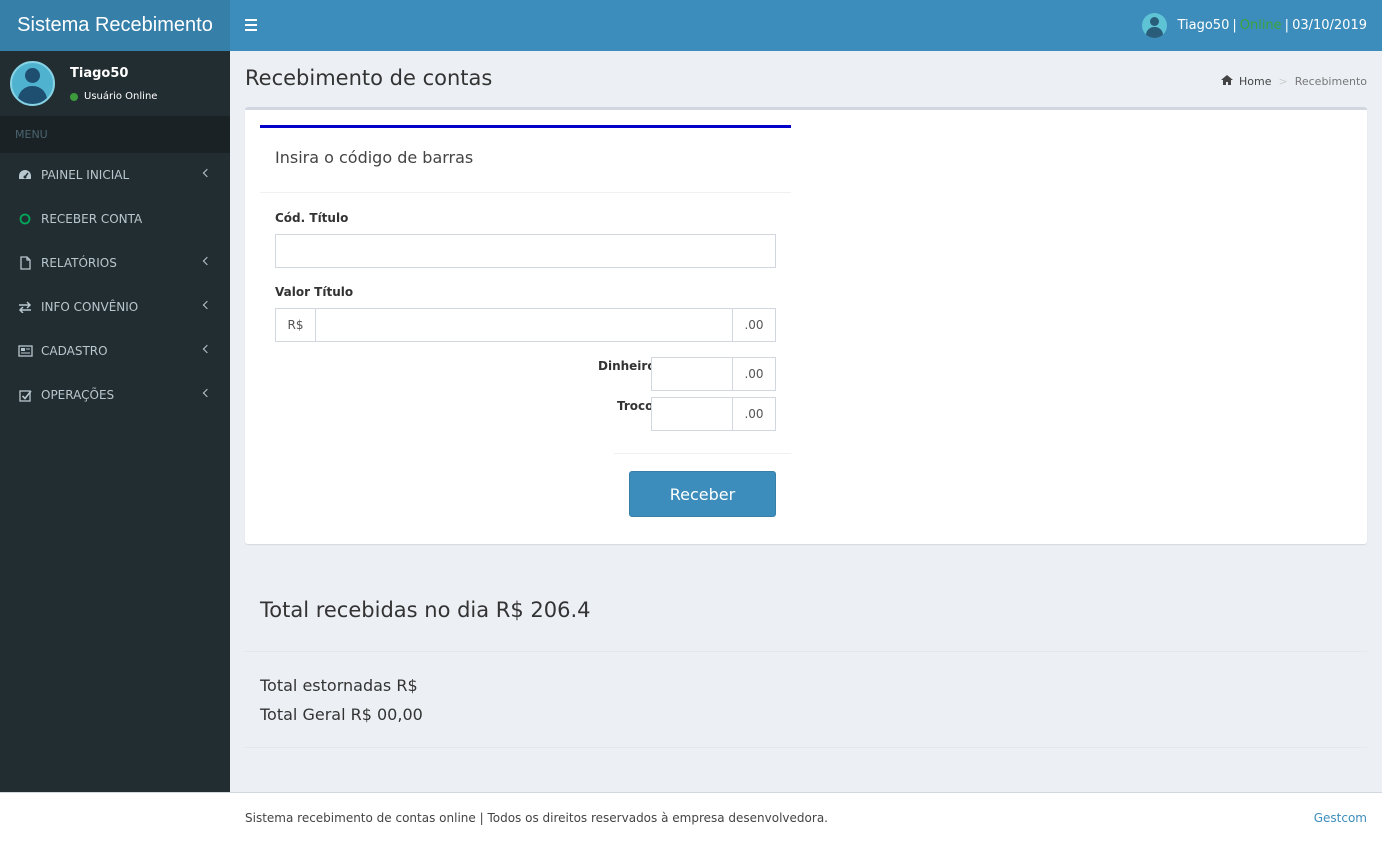 The image size is (1382, 844). I want to click on troco-input, so click(692, 414).